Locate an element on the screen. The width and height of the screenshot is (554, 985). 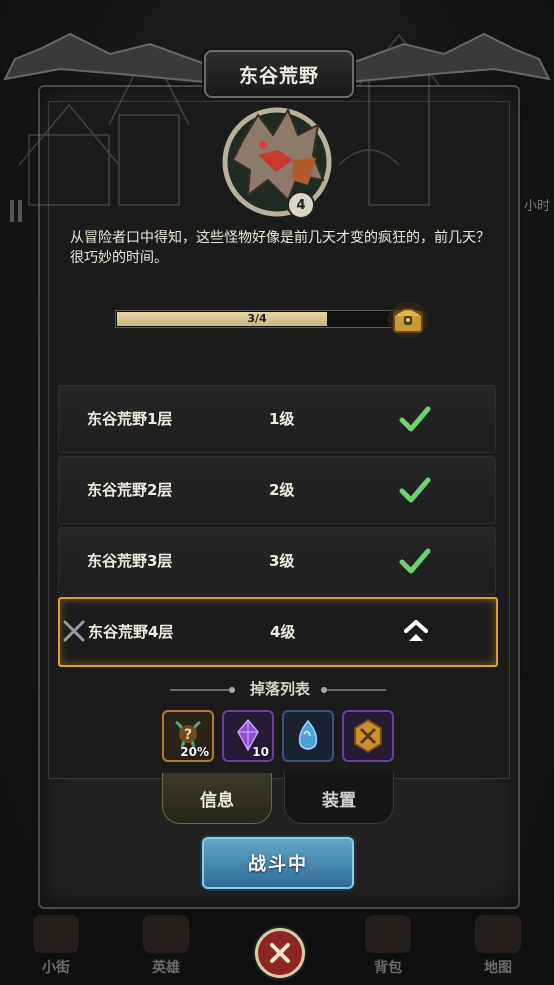
floor-name: 东谷荒野4层 is located at coordinates (131, 632).